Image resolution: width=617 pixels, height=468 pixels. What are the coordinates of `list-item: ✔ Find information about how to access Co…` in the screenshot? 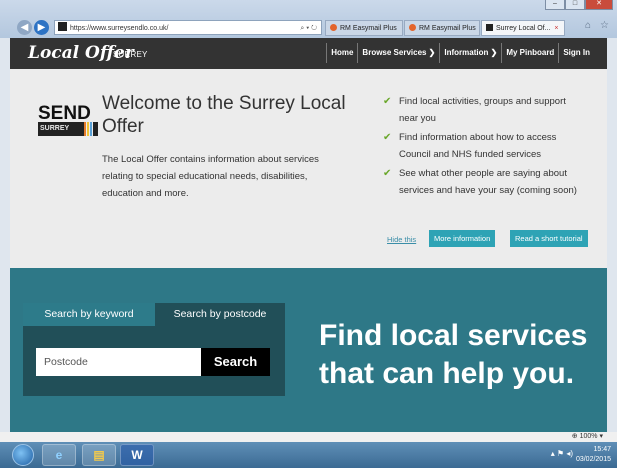 It's located at (483, 146).